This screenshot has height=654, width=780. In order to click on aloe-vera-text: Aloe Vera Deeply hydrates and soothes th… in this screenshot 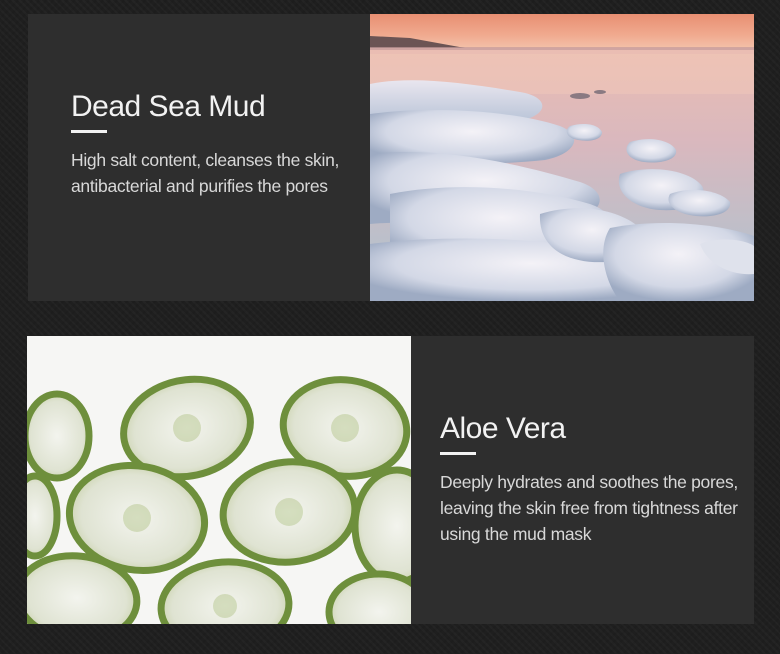, I will do `click(590, 478)`.